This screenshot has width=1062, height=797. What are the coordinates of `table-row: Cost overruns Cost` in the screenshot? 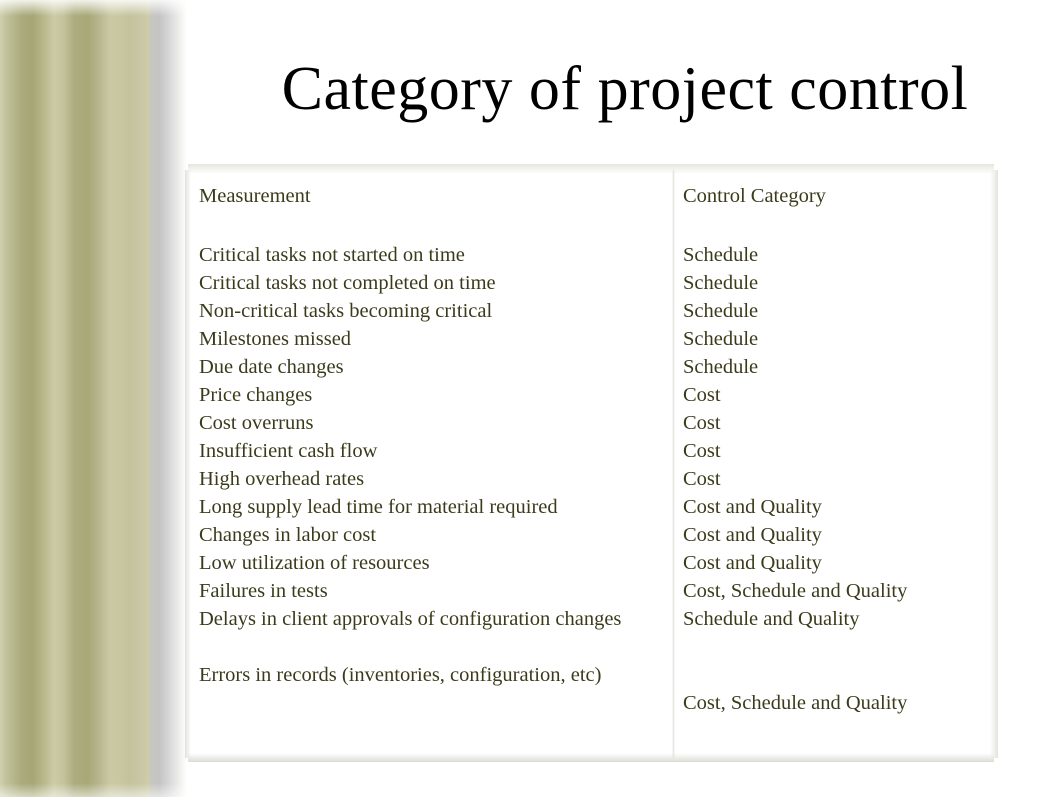 It's located at (591, 423).